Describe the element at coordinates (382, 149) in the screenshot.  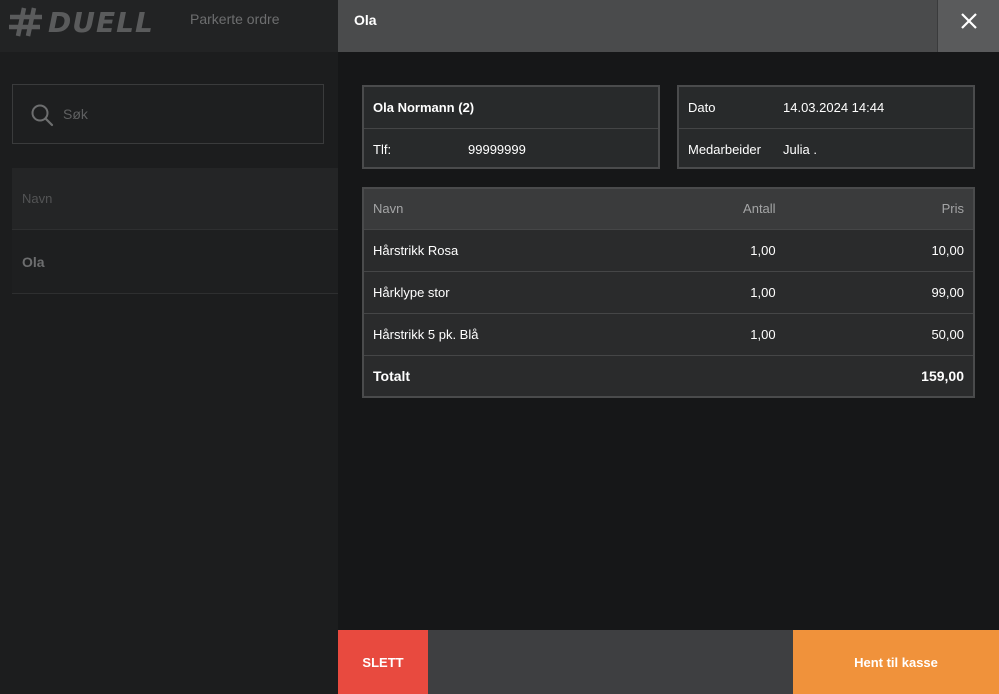
I see `phone-label: Tlf:` at that location.